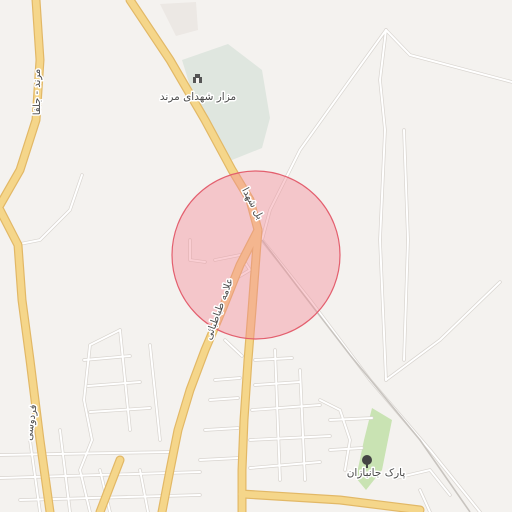  I want to click on road-label-marand-jolfa: مرند - جلفا, so click(37, 92).